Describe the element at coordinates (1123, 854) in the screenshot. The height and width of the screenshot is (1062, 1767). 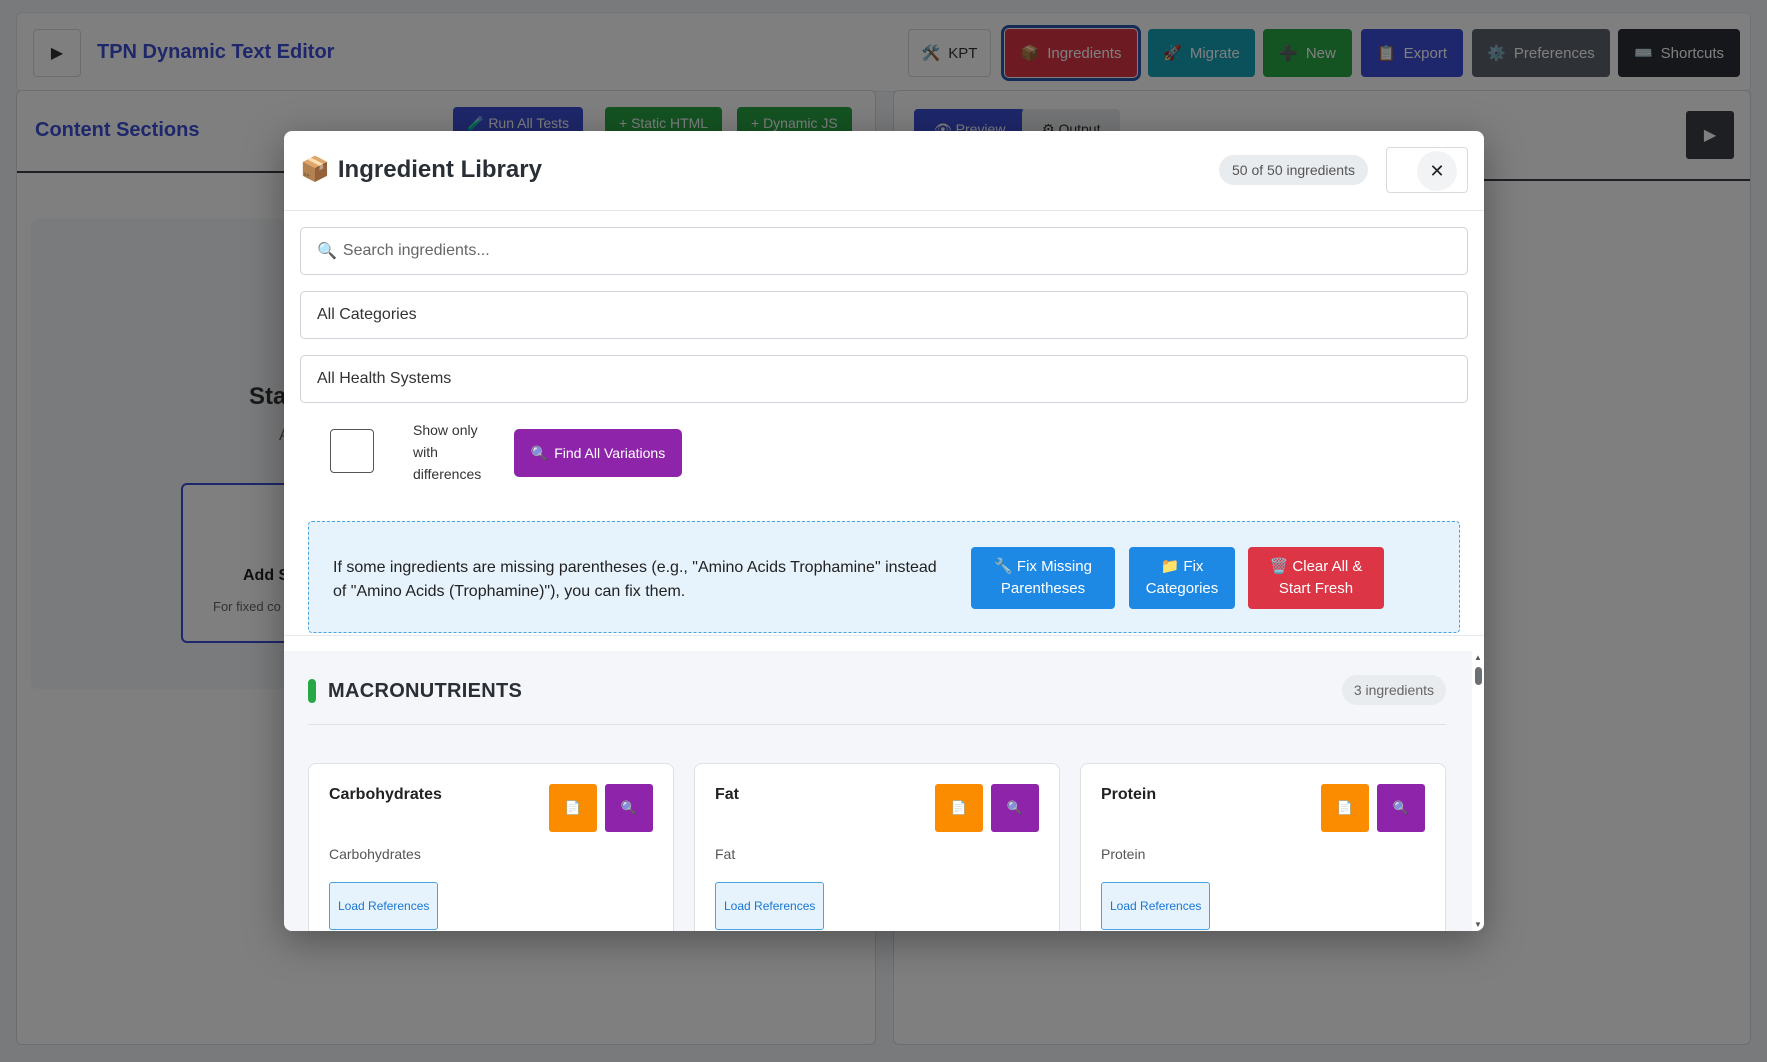
I see `ingredient-subtitle: Protein` at that location.